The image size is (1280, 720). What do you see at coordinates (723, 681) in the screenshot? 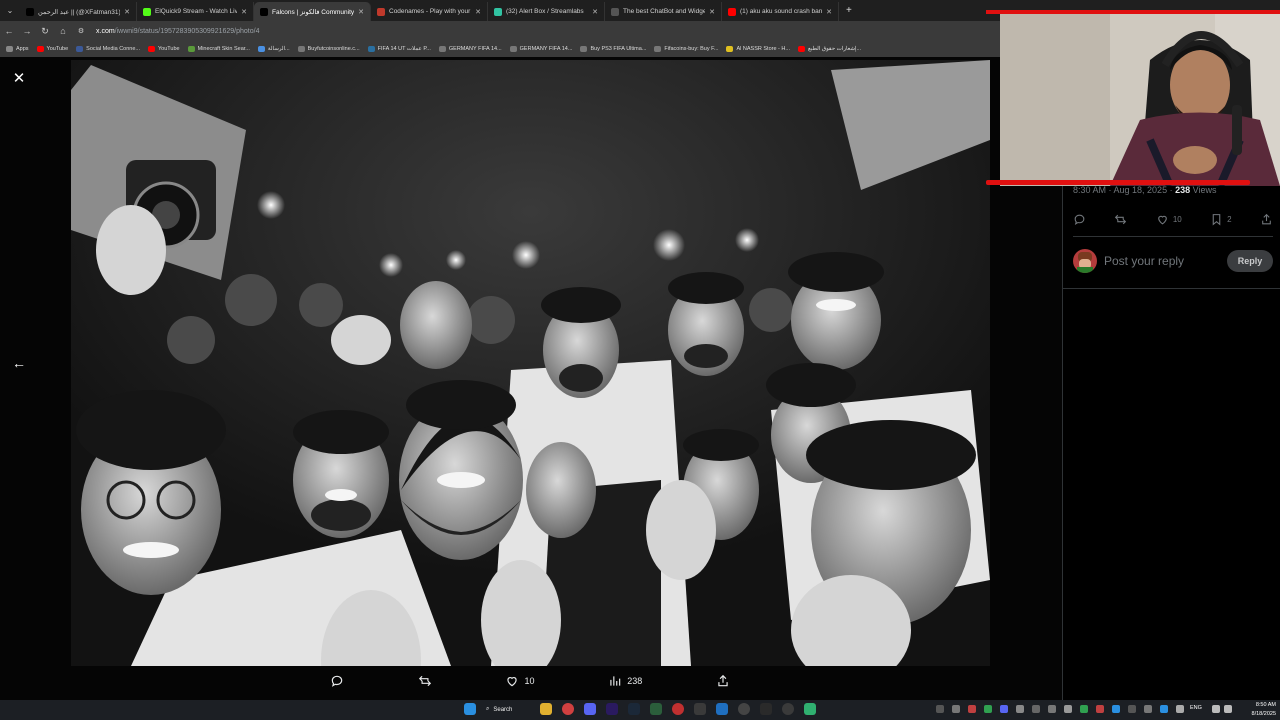
I see `share-action` at bounding box center [723, 681].